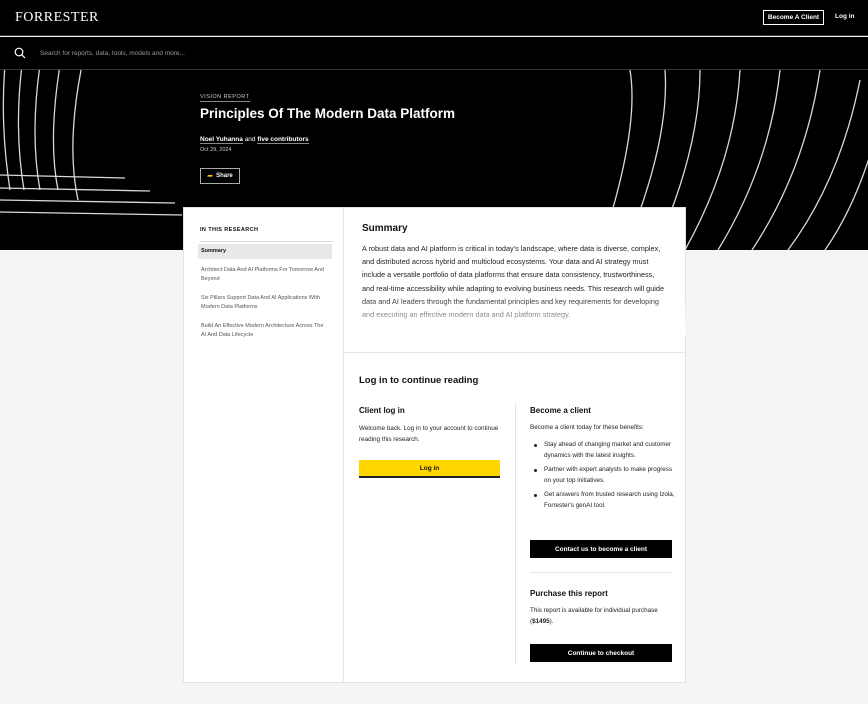 This screenshot has width=868, height=704. What do you see at coordinates (515, 316) in the screenshot?
I see `text-fade-overlay` at bounding box center [515, 316].